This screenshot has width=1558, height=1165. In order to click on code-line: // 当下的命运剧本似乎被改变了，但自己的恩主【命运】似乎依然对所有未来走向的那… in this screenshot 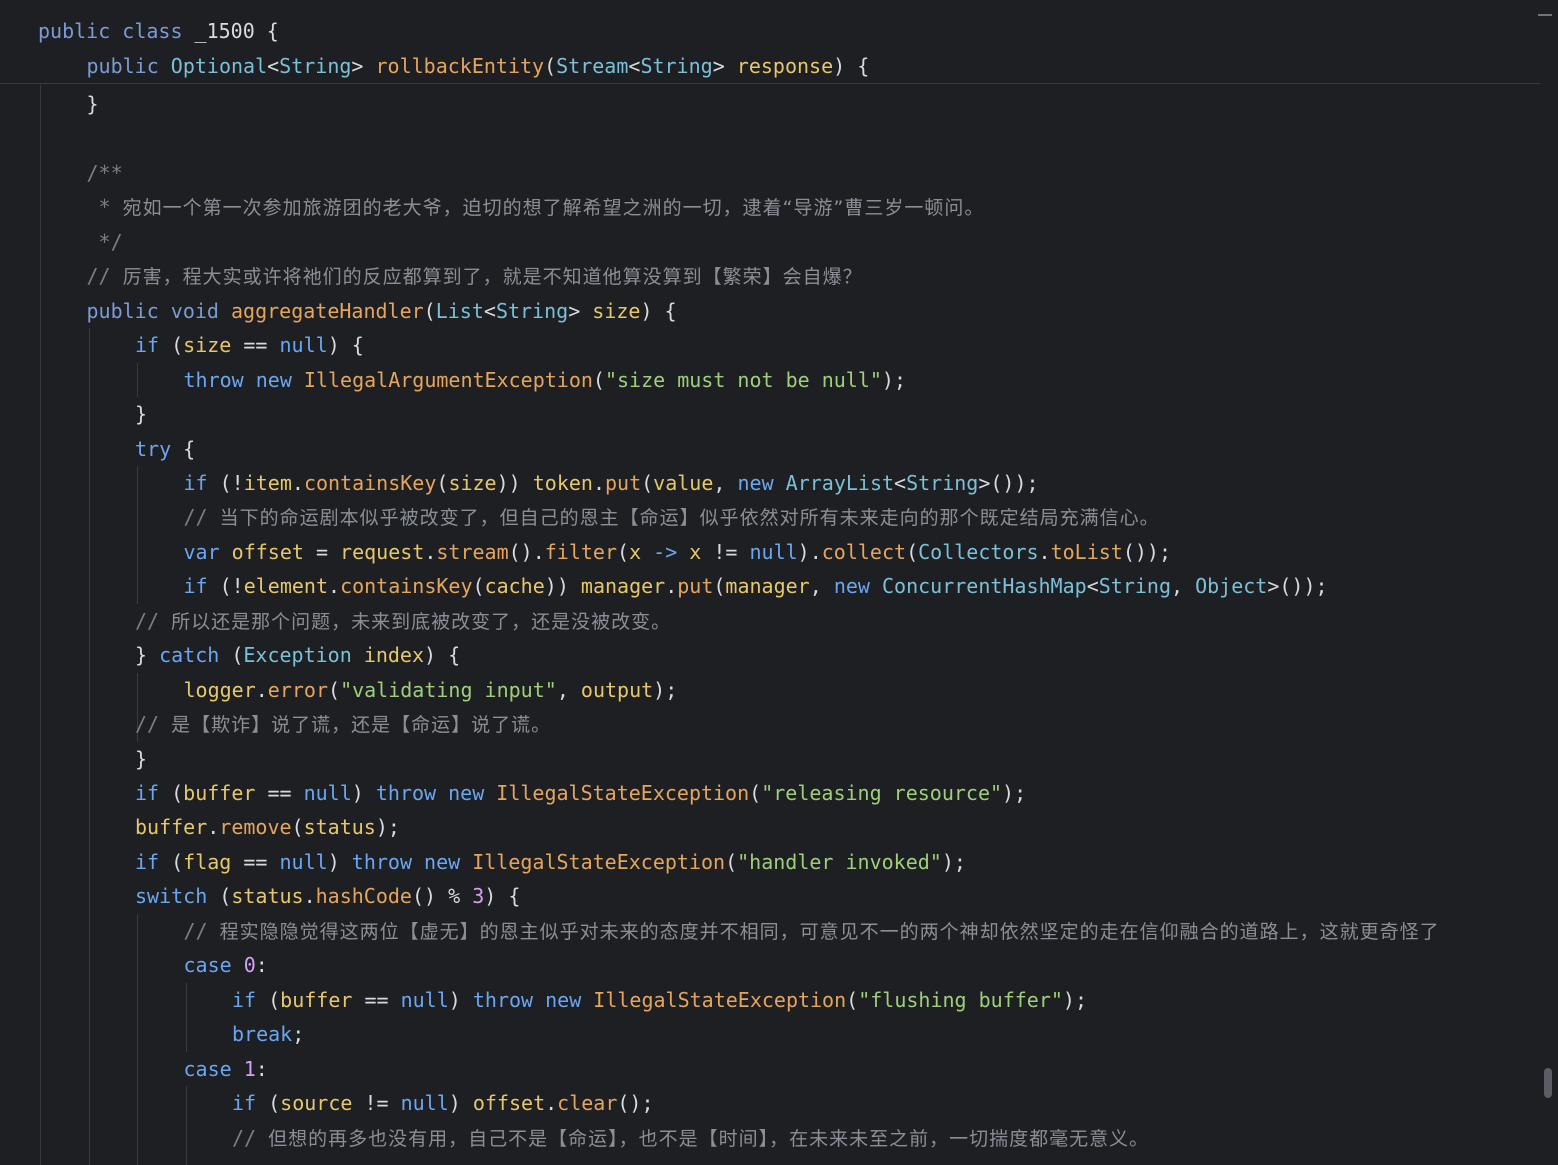, I will do `click(672, 517)`.